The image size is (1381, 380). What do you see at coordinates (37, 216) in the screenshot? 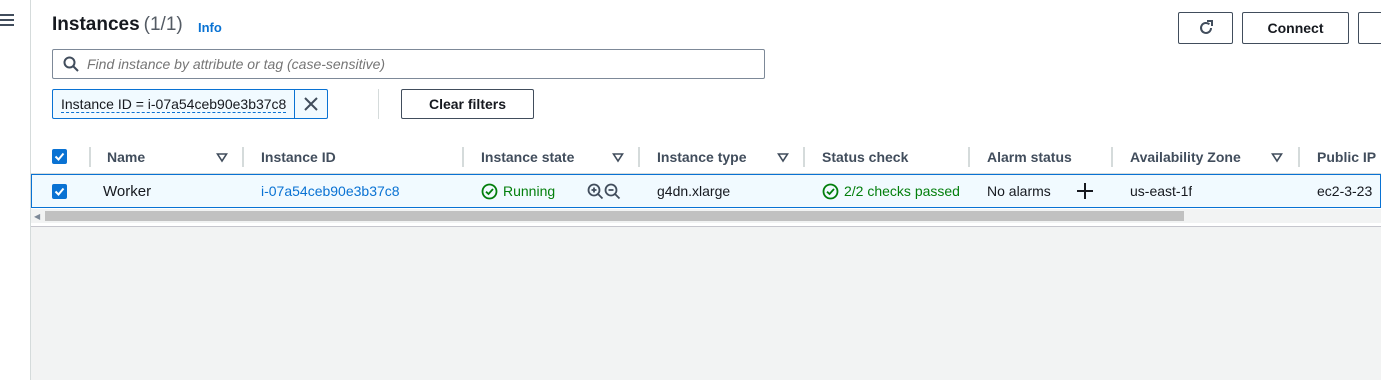
I see `scroll-left-icon: ◀` at bounding box center [37, 216].